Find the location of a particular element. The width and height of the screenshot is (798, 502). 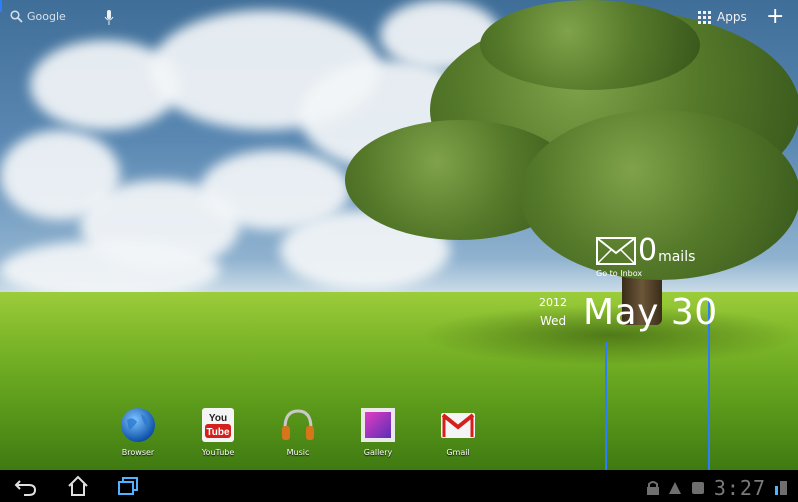

mail-widget: 0 mails is located at coordinates (645, 251).